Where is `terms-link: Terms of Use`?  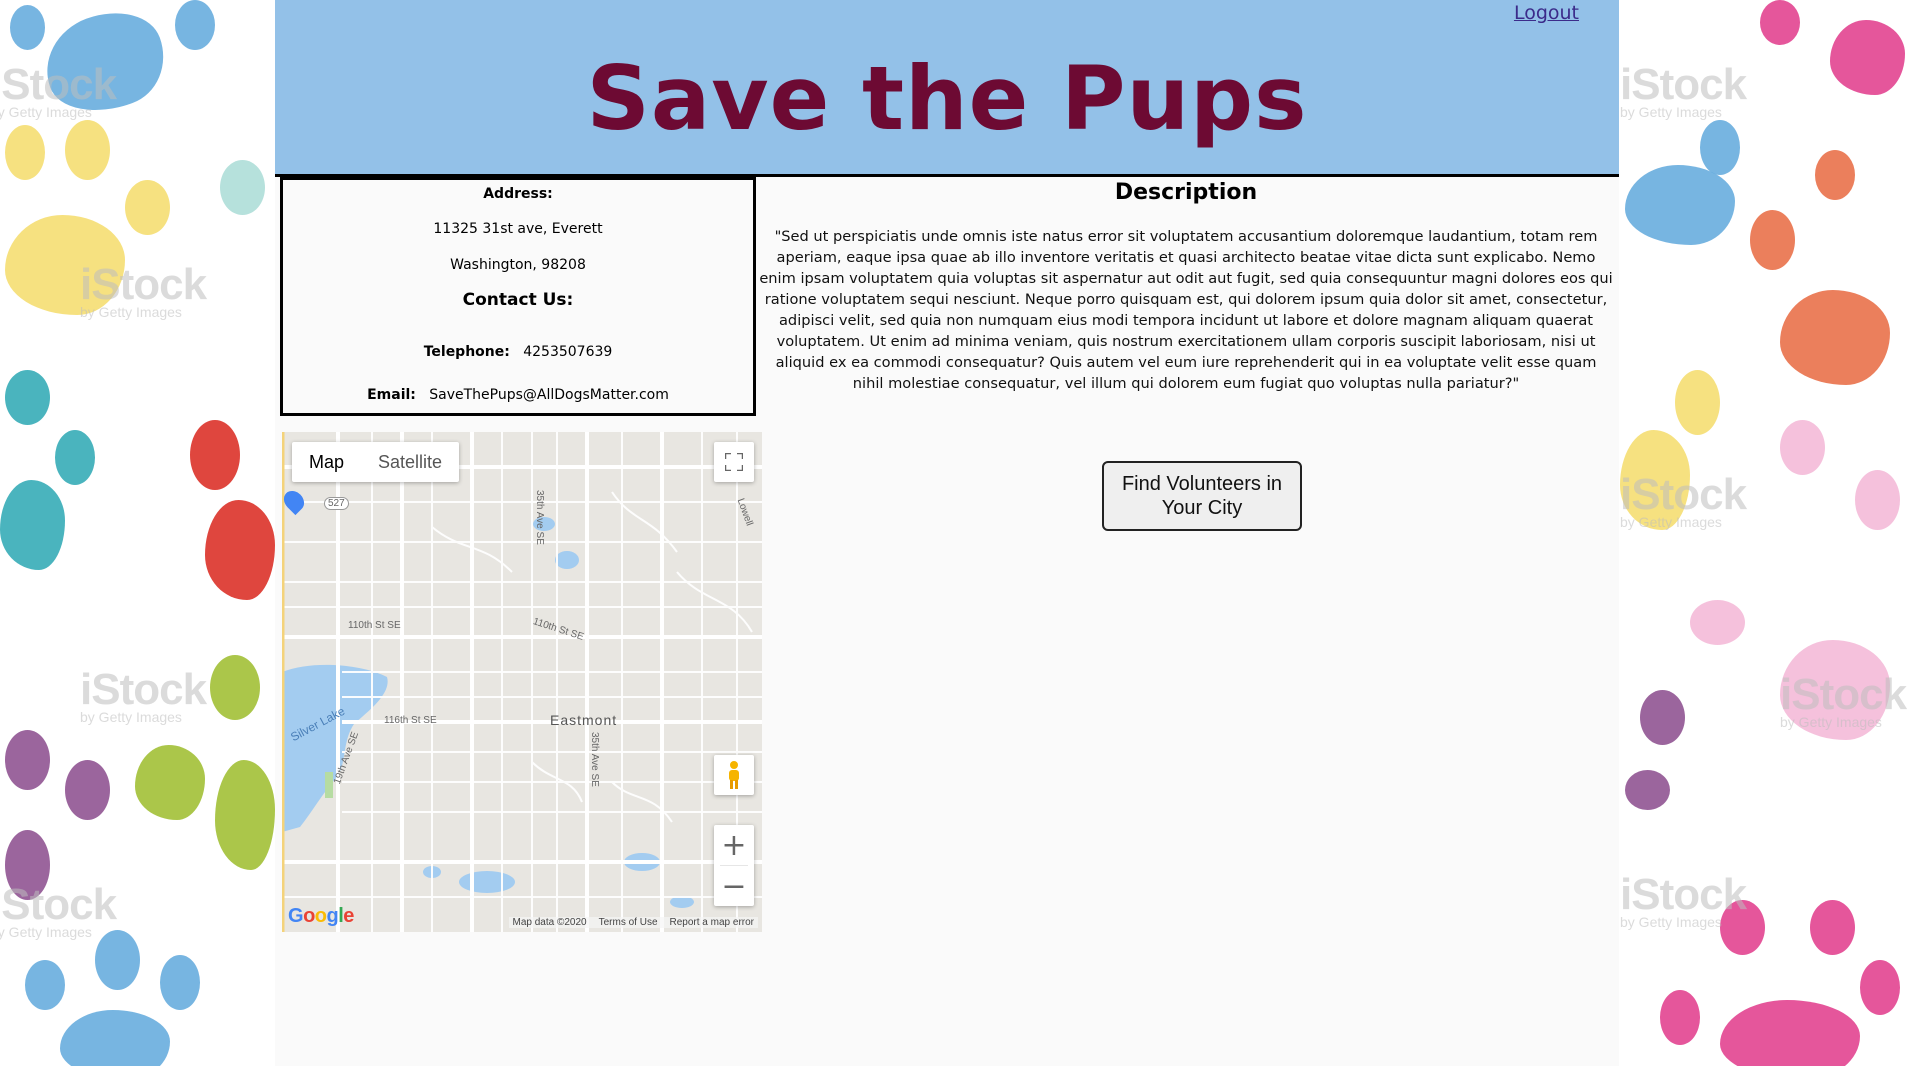 terms-link: Terms of Use is located at coordinates (628, 922).